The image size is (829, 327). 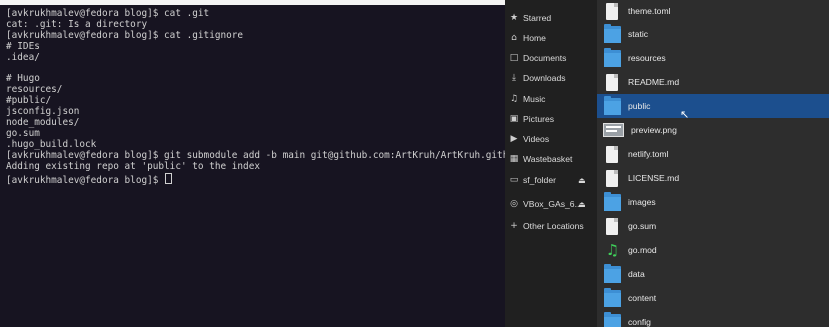 What do you see at coordinates (514, 38) in the screenshot?
I see `home-icon: ⌂` at bounding box center [514, 38].